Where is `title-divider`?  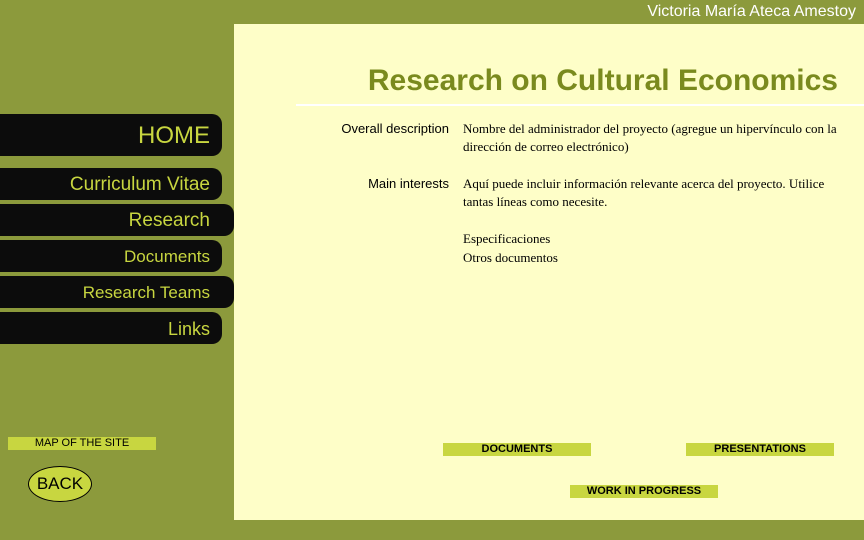
title-divider is located at coordinates (580, 105).